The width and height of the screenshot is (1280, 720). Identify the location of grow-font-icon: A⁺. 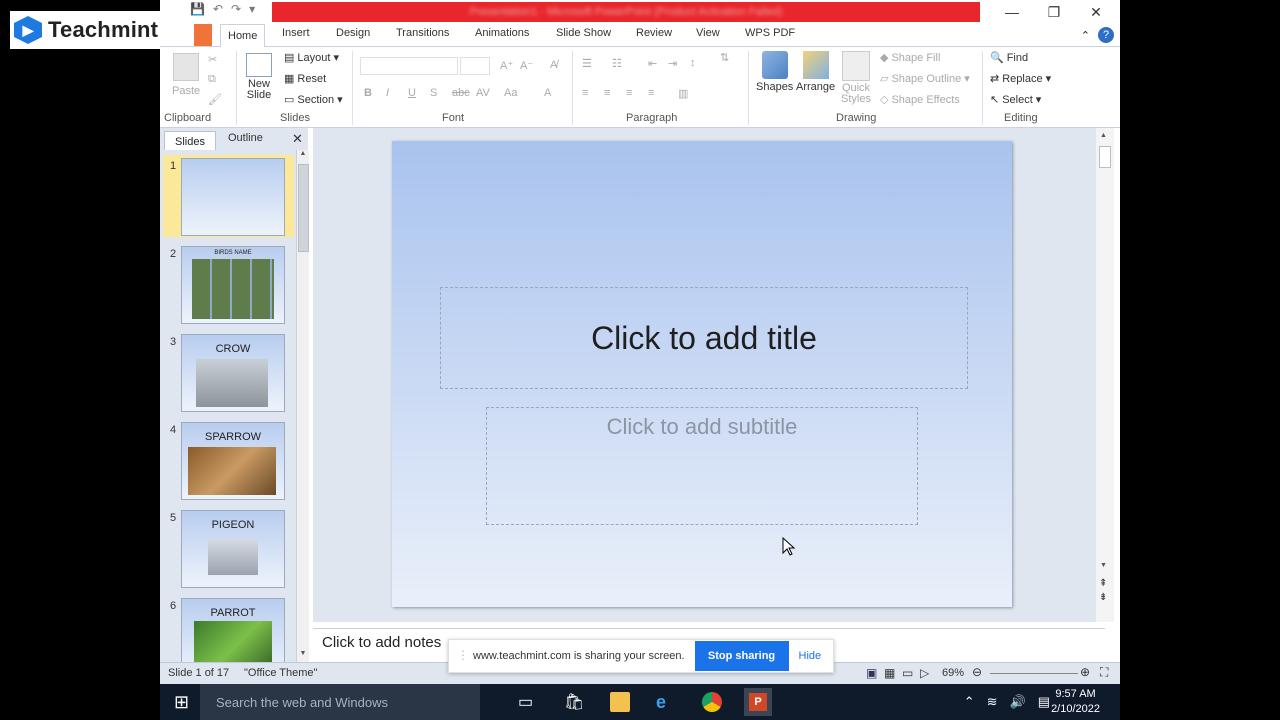
(506, 65).